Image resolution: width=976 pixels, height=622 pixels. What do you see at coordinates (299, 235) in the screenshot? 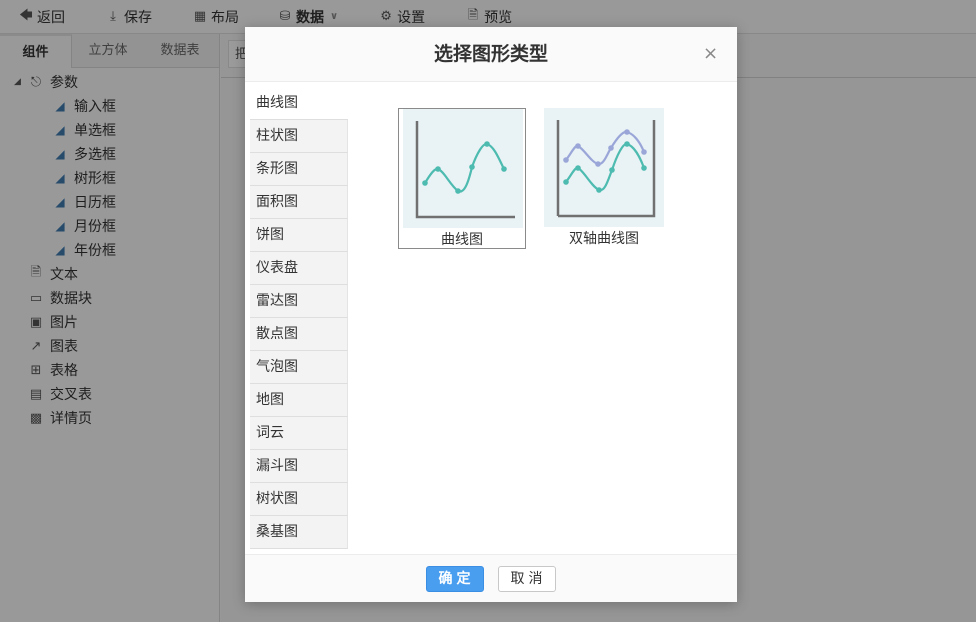
I see `type-item-pie: 饼图` at bounding box center [299, 235].